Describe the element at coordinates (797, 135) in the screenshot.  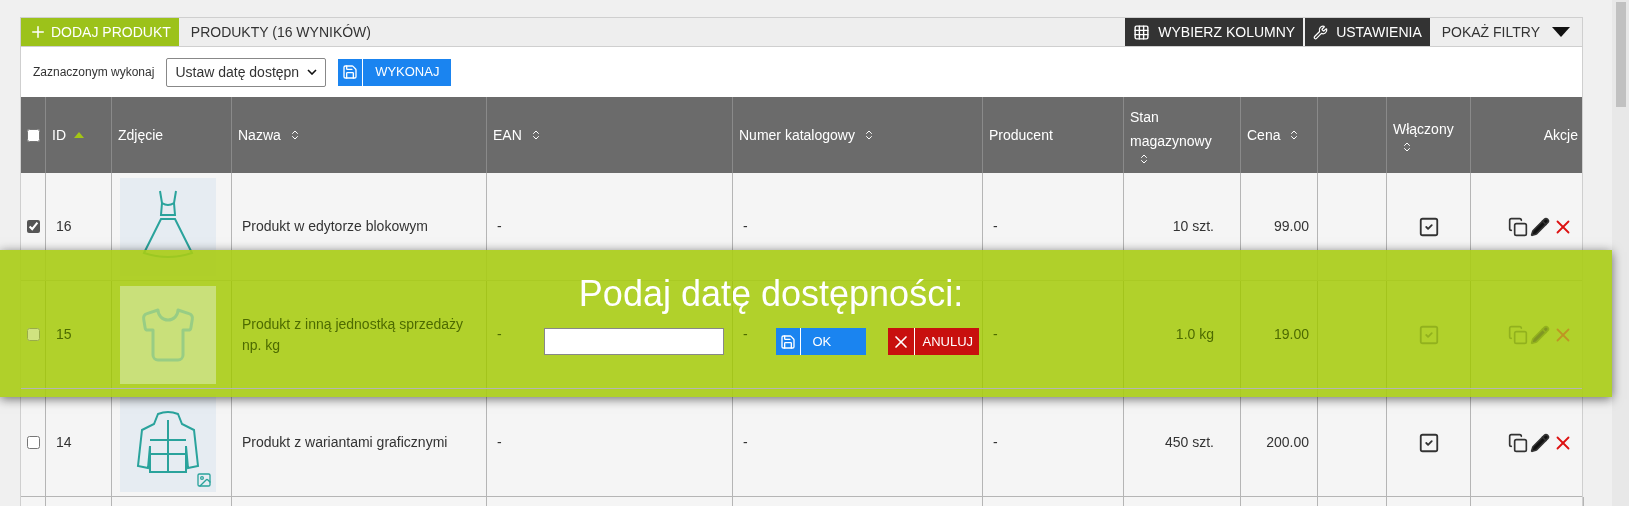
I see `column-header: Numer katalogowy` at that location.